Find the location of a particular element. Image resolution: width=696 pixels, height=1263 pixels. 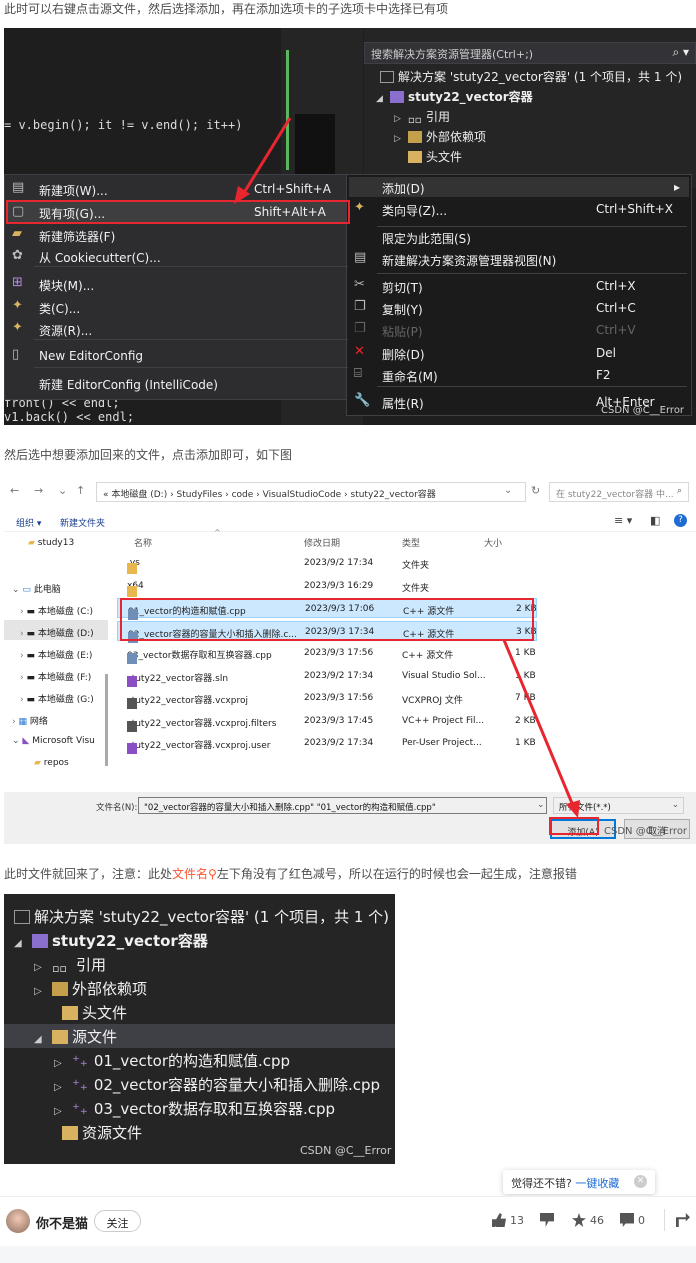

share-icon is located at coordinates (683, 1220).